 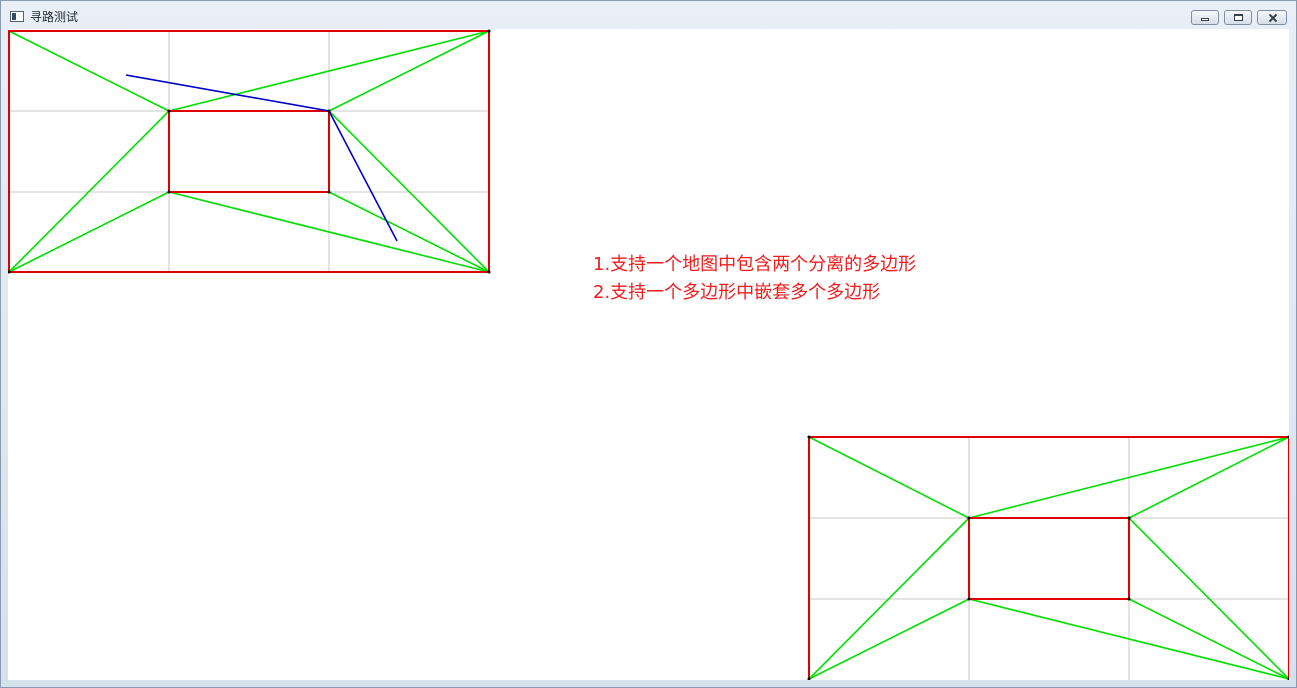 I want to click on map-2-navmesh, so click(x=1048, y=558).